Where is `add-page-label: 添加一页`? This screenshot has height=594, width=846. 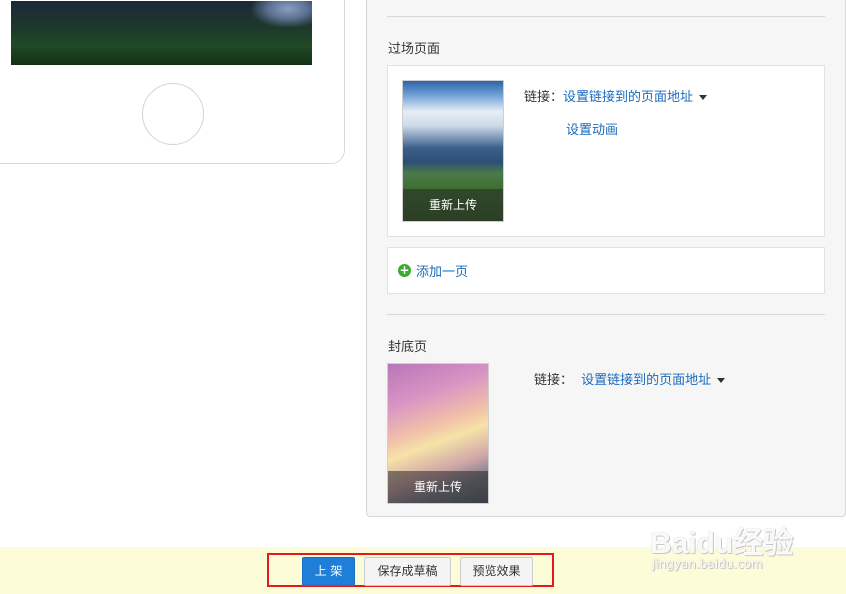
add-page-label: 添加一页 is located at coordinates (442, 272).